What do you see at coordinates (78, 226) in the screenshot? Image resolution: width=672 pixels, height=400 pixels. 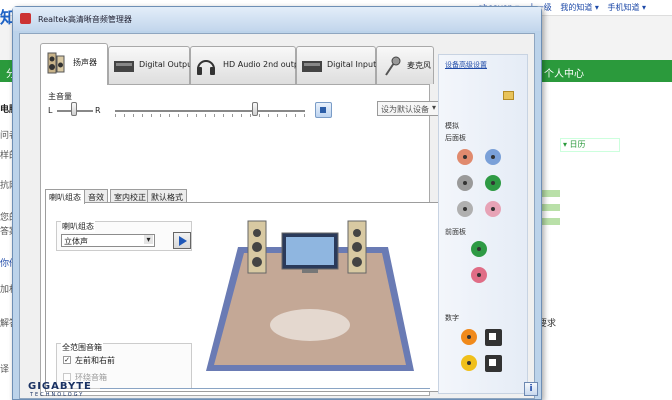 I see `speaker-config-label: 喇叭组态` at bounding box center [78, 226].